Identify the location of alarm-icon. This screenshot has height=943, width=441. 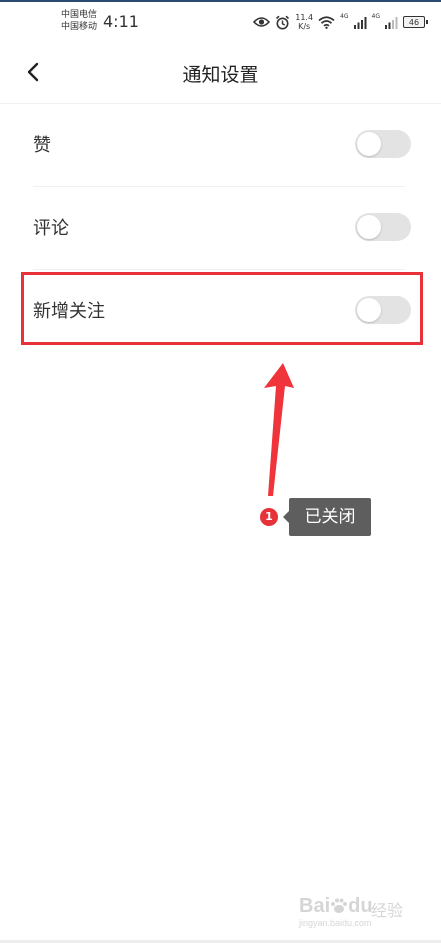
(283, 22).